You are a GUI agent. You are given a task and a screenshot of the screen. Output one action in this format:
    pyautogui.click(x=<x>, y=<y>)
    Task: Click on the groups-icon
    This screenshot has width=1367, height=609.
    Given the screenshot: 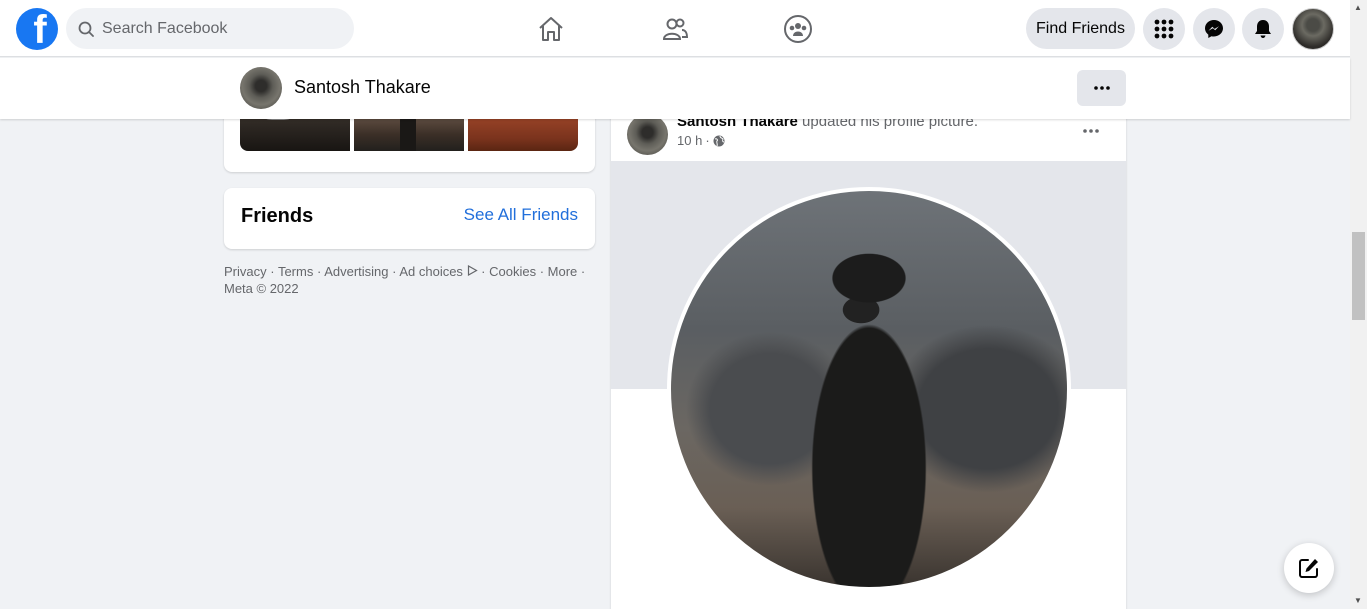 What is the action you would take?
    pyautogui.click(x=798, y=29)
    